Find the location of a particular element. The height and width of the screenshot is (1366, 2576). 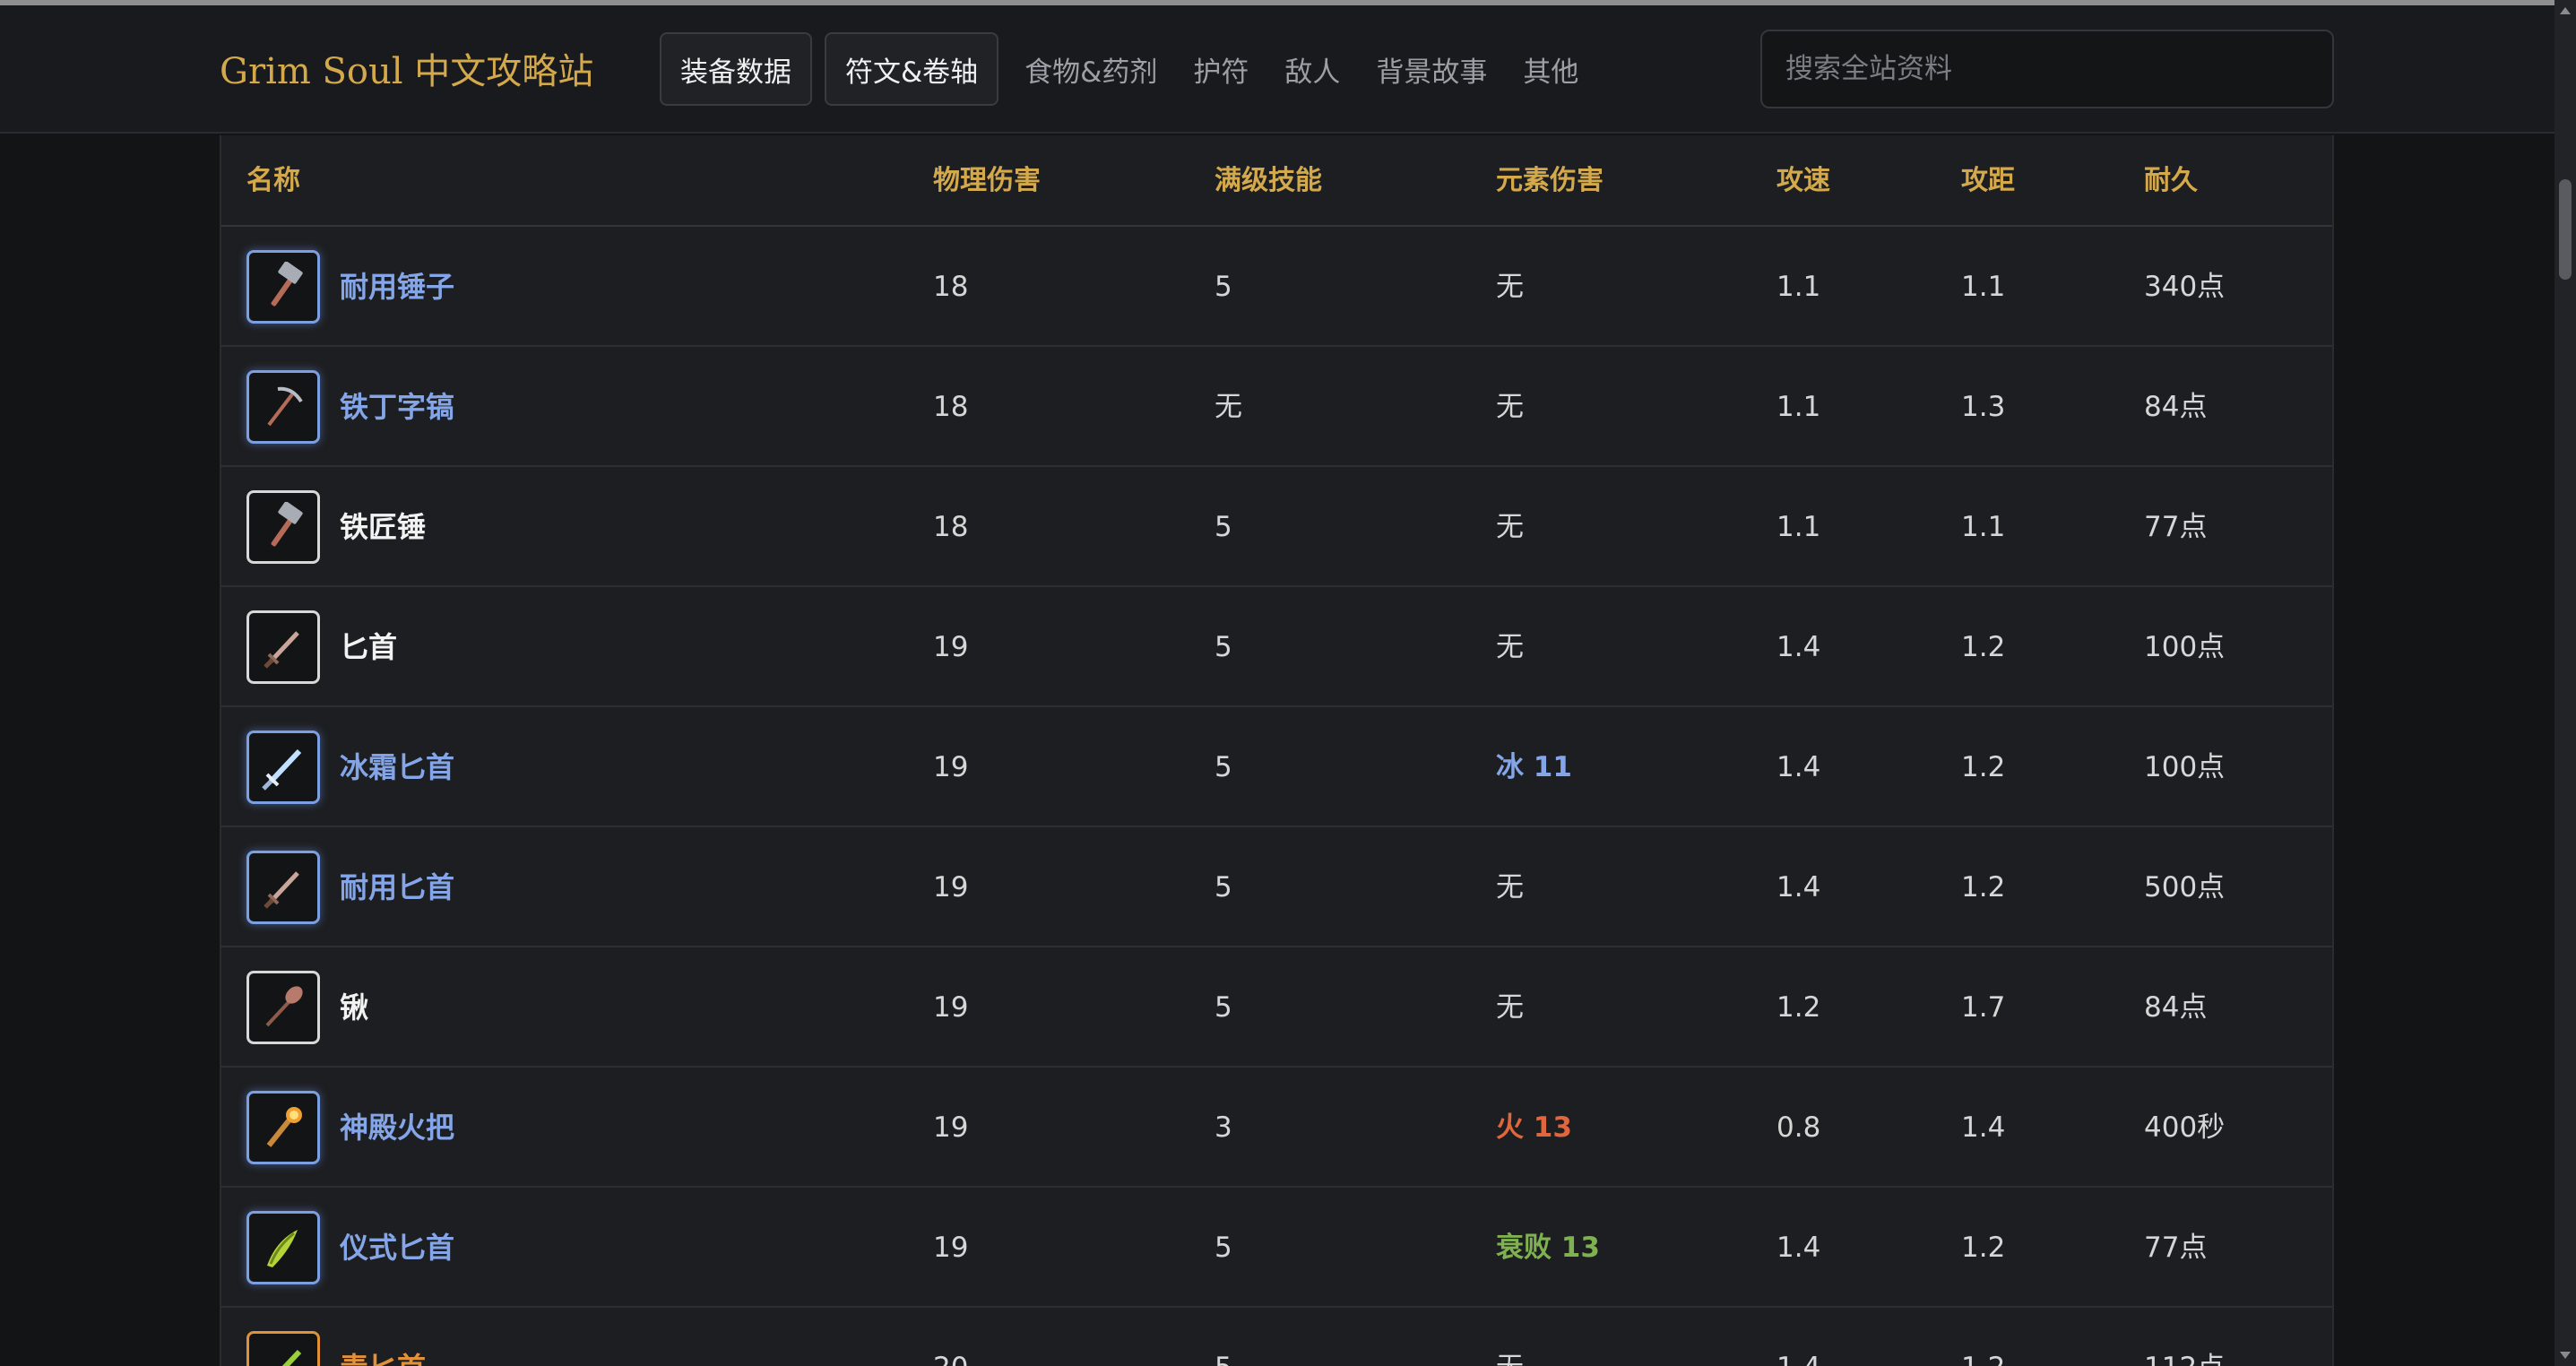

cell-name: 神殿火把 is located at coordinates (350, 1128).